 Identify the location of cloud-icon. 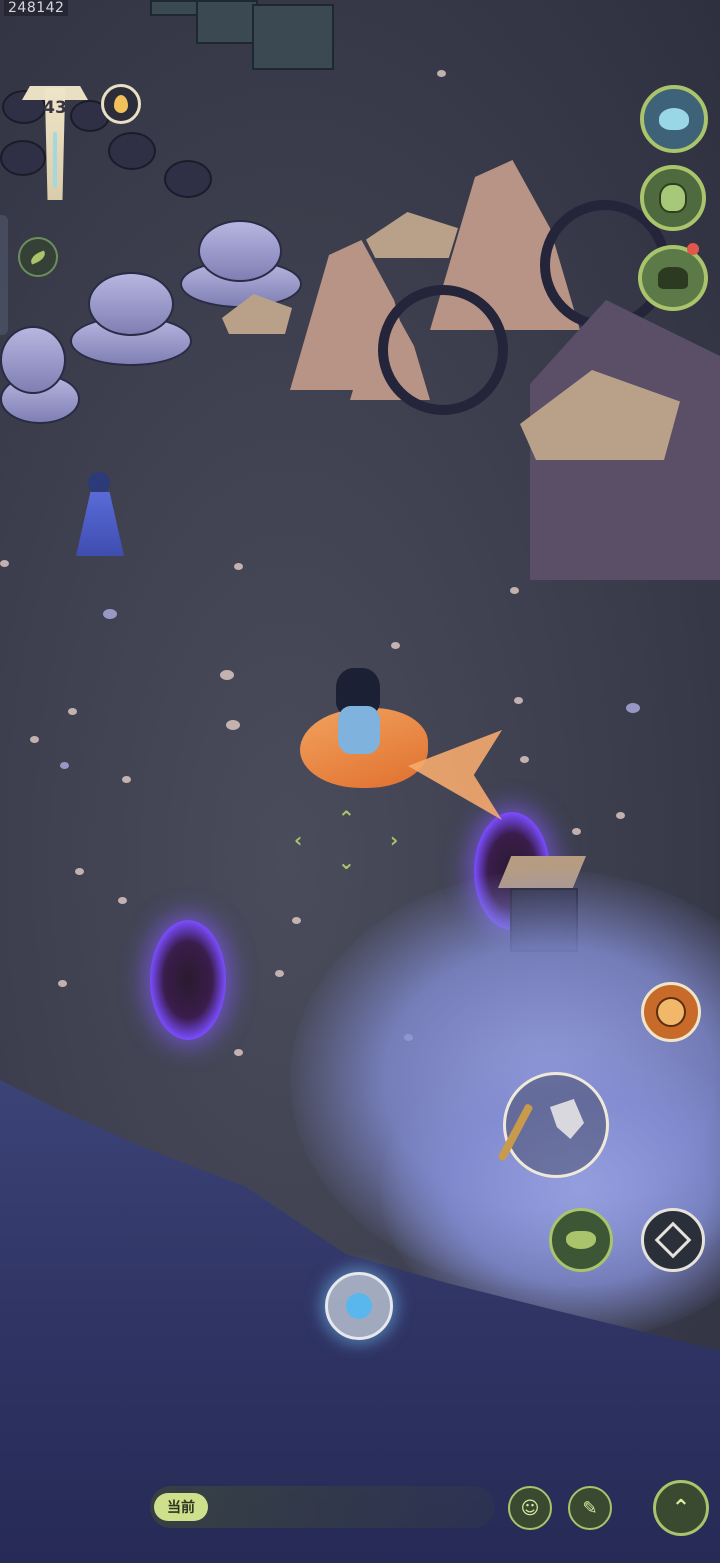
(581, 1240).